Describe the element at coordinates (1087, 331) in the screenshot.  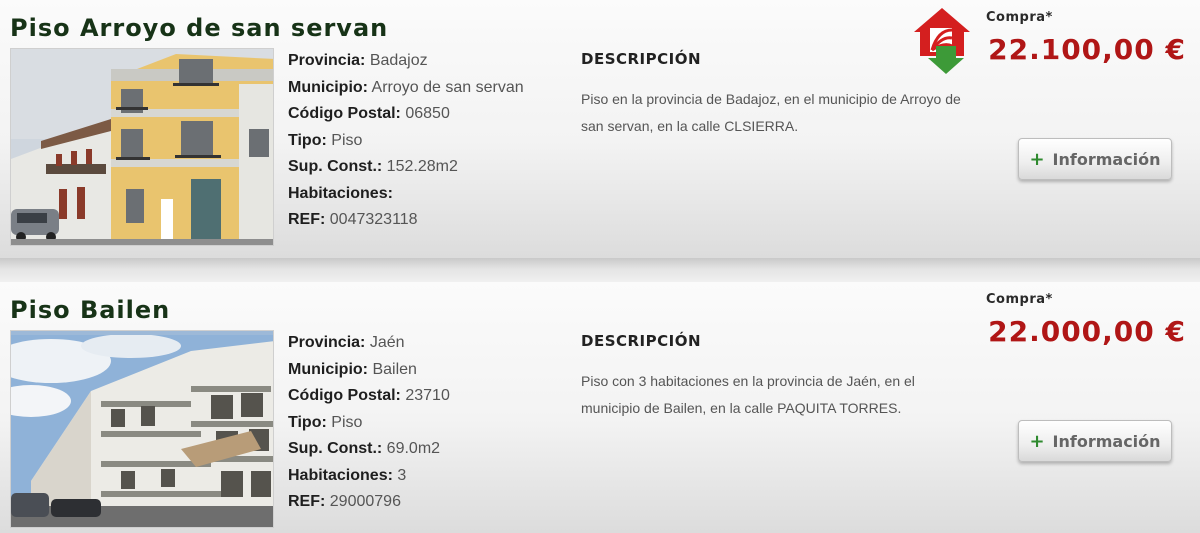
I see `price: 22.000,00 €` at that location.